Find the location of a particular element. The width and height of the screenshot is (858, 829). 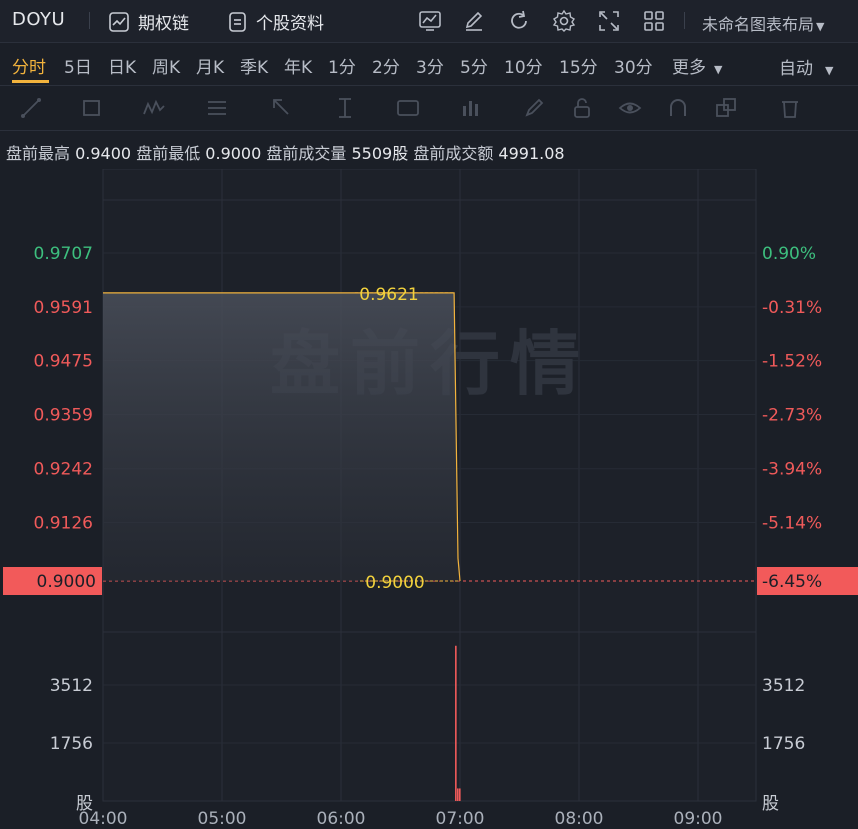

pct-tick-label: 0.90% is located at coordinates (789, 254).